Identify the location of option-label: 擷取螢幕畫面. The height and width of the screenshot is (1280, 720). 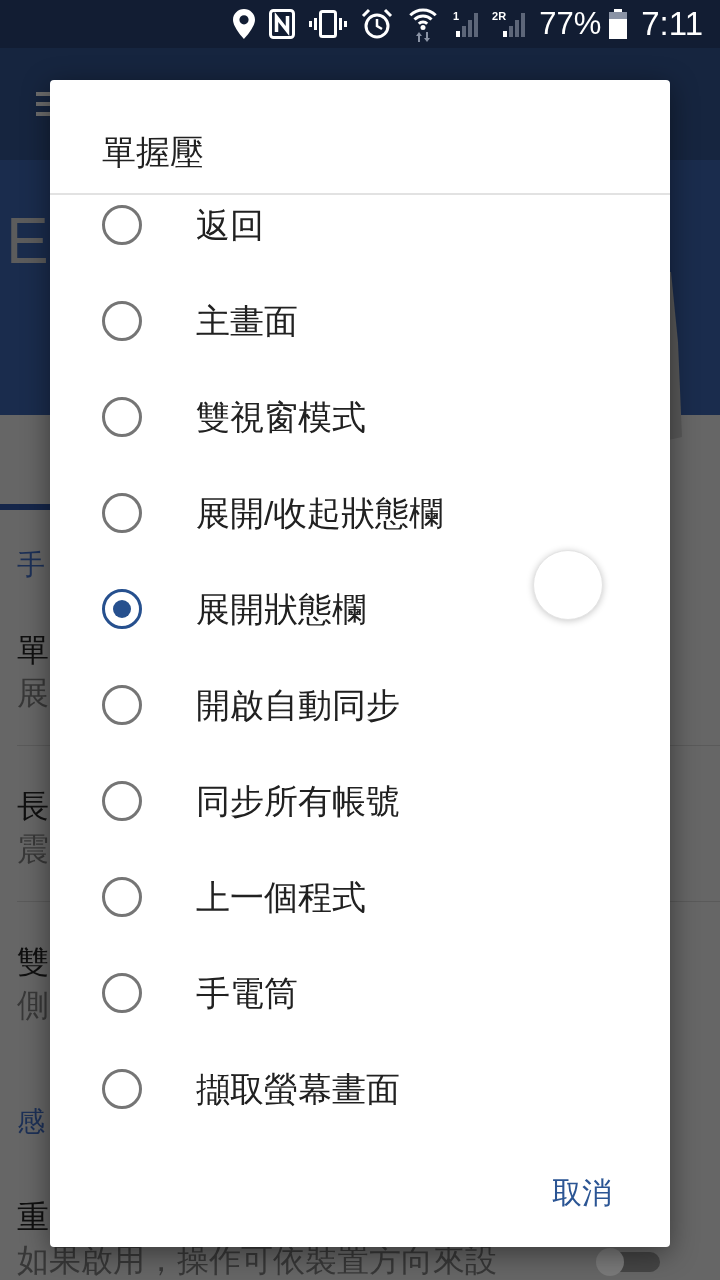
(298, 1089).